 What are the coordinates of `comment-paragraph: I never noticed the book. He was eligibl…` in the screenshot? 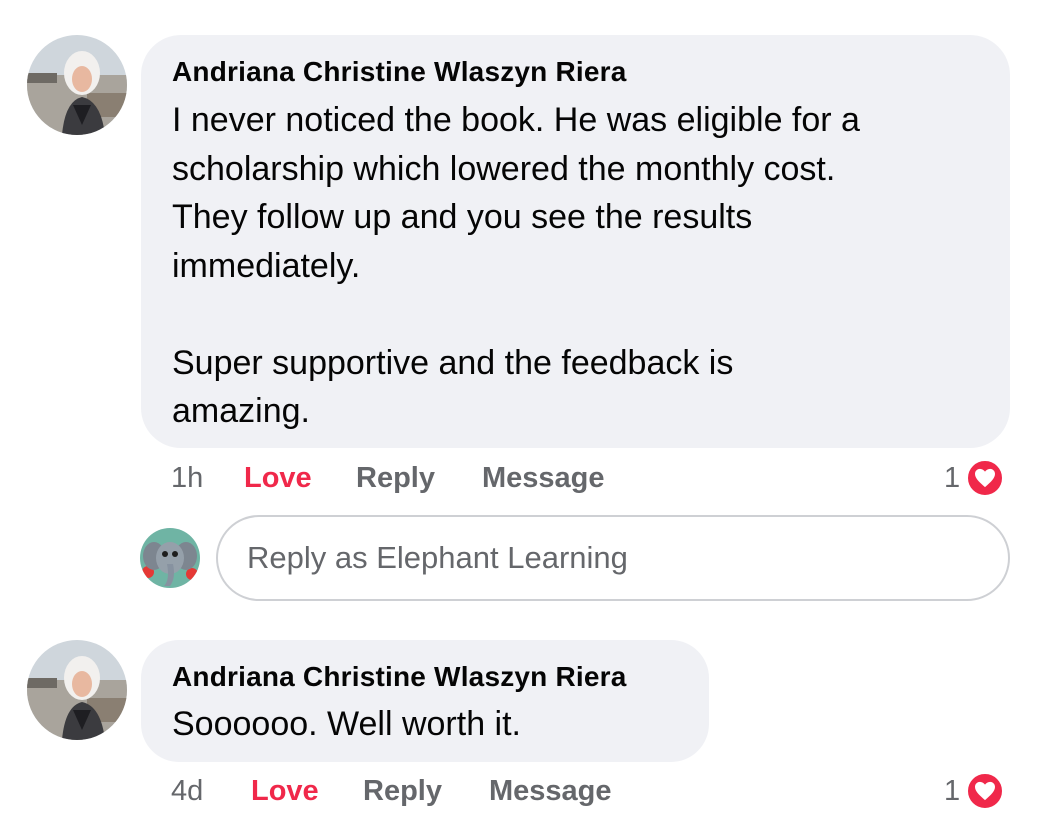 It's located at (516, 193).